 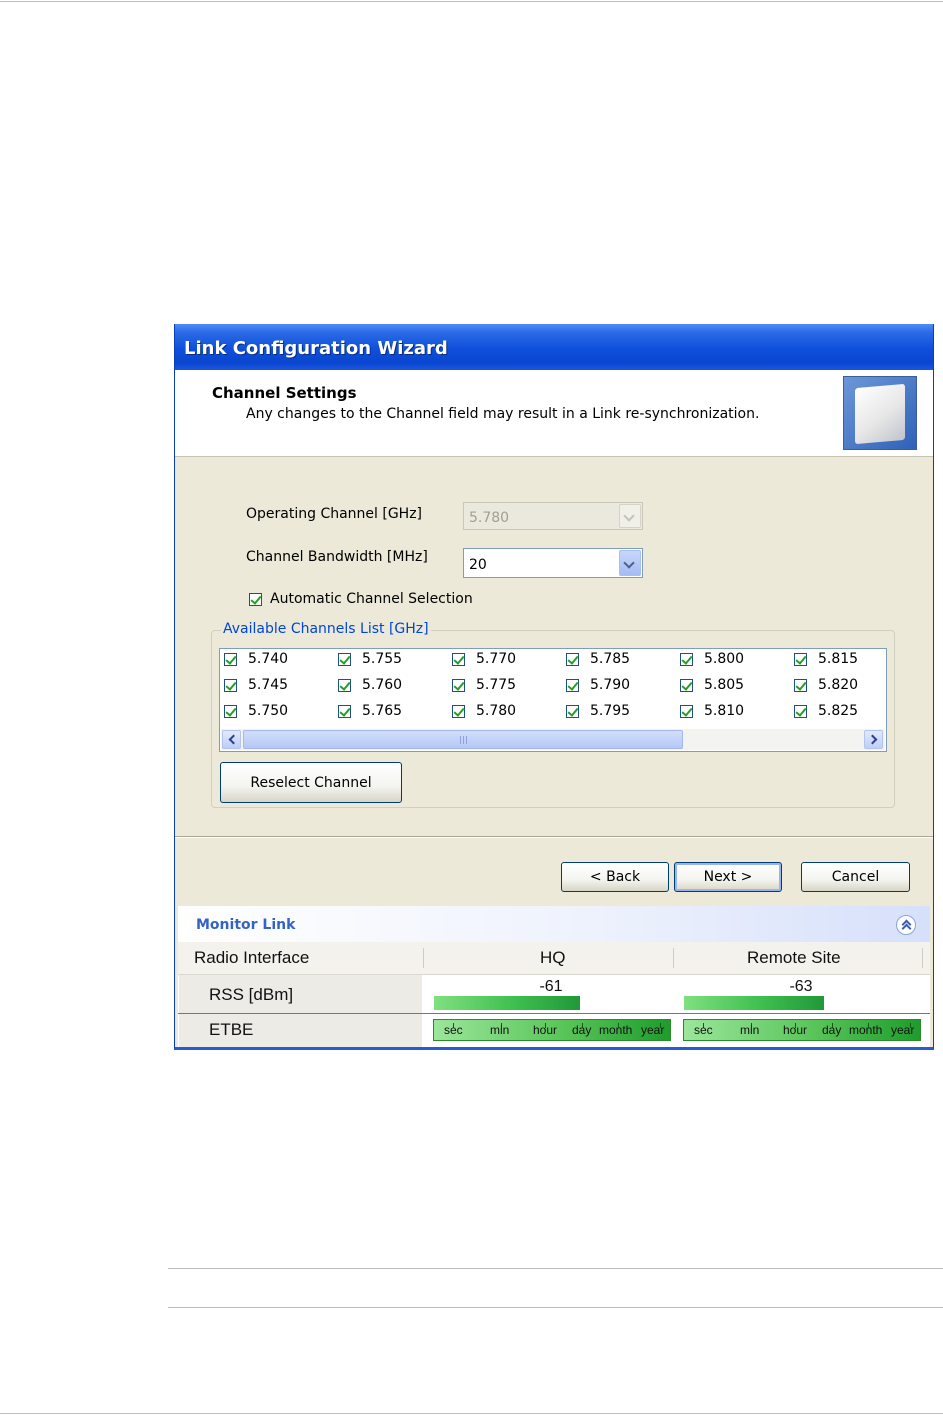 What do you see at coordinates (255, 599) in the screenshot?
I see `automatic-channel-selection-checkbox` at bounding box center [255, 599].